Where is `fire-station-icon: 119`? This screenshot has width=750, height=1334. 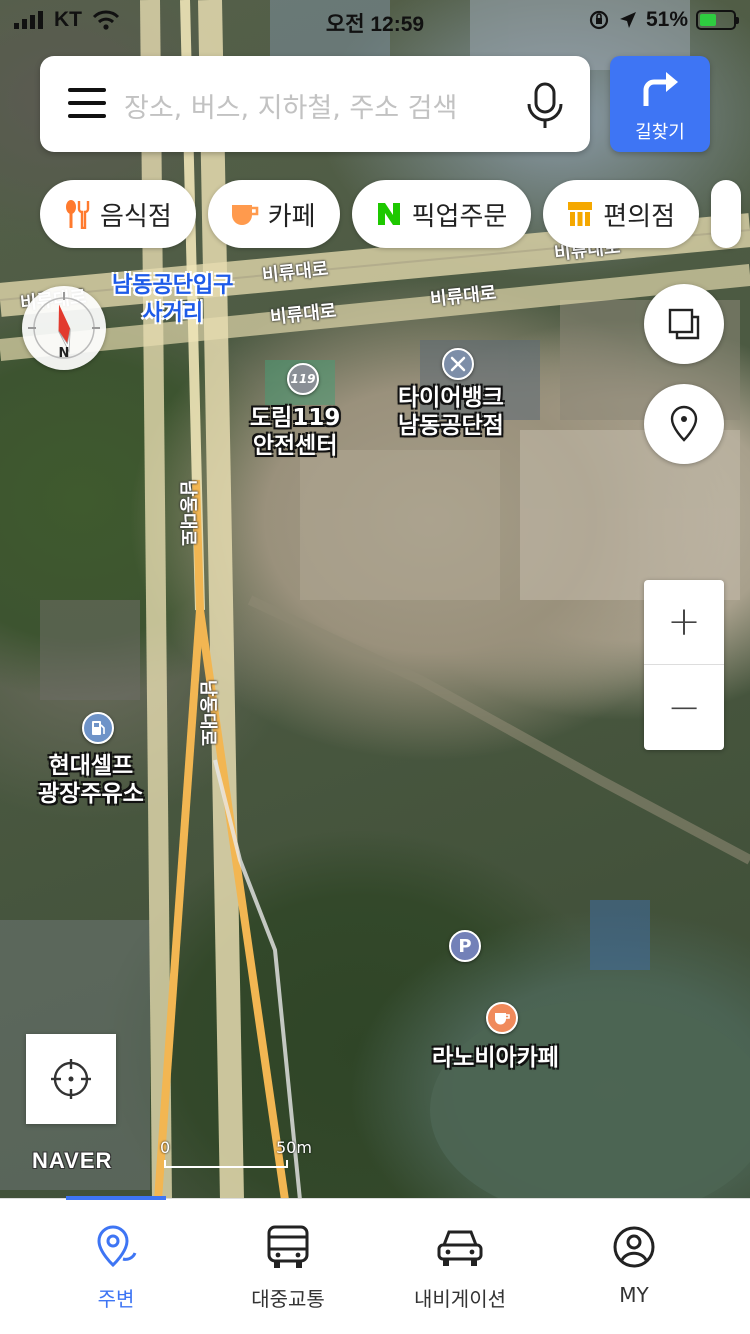 fire-station-icon: 119 is located at coordinates (303, 379).